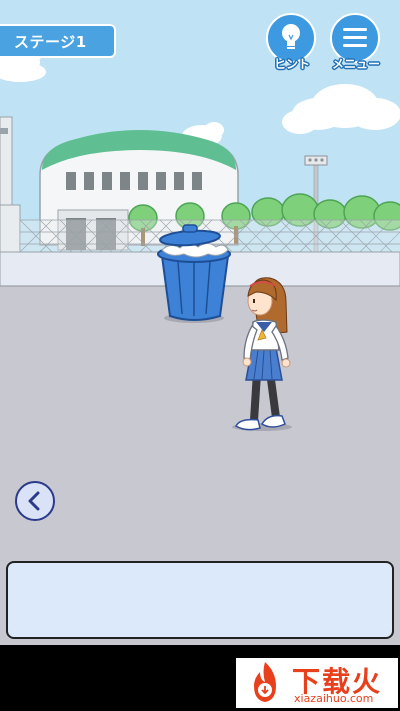 The width and height of the screenshot is (400, 711). What do you see at coordinates (58, 41) in the screenshot?
I see `stage-label: ステージ1` at bounding box center [58, 41].